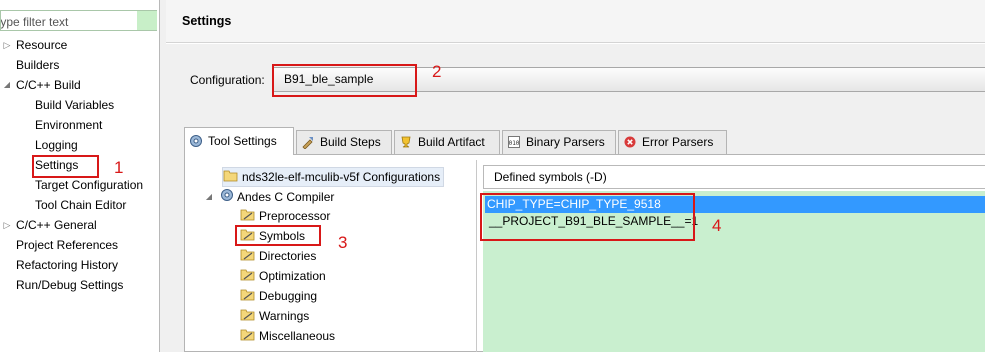  Describe the element at coordinates (437, 71) in the screenshot. I see `annotation-number: 2` at that location.